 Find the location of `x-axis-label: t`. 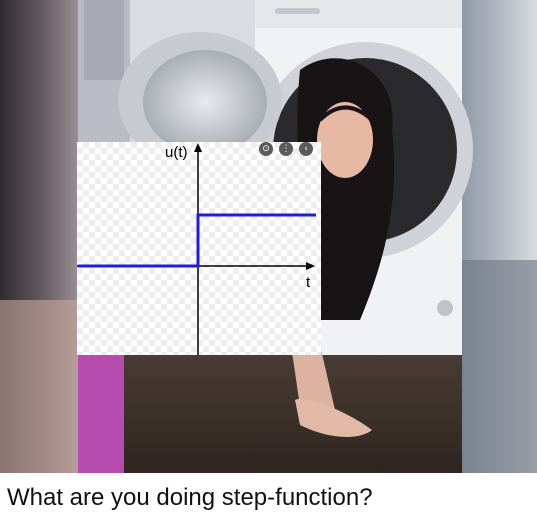

x-axis-label: t is located at coordinates (308, 282).